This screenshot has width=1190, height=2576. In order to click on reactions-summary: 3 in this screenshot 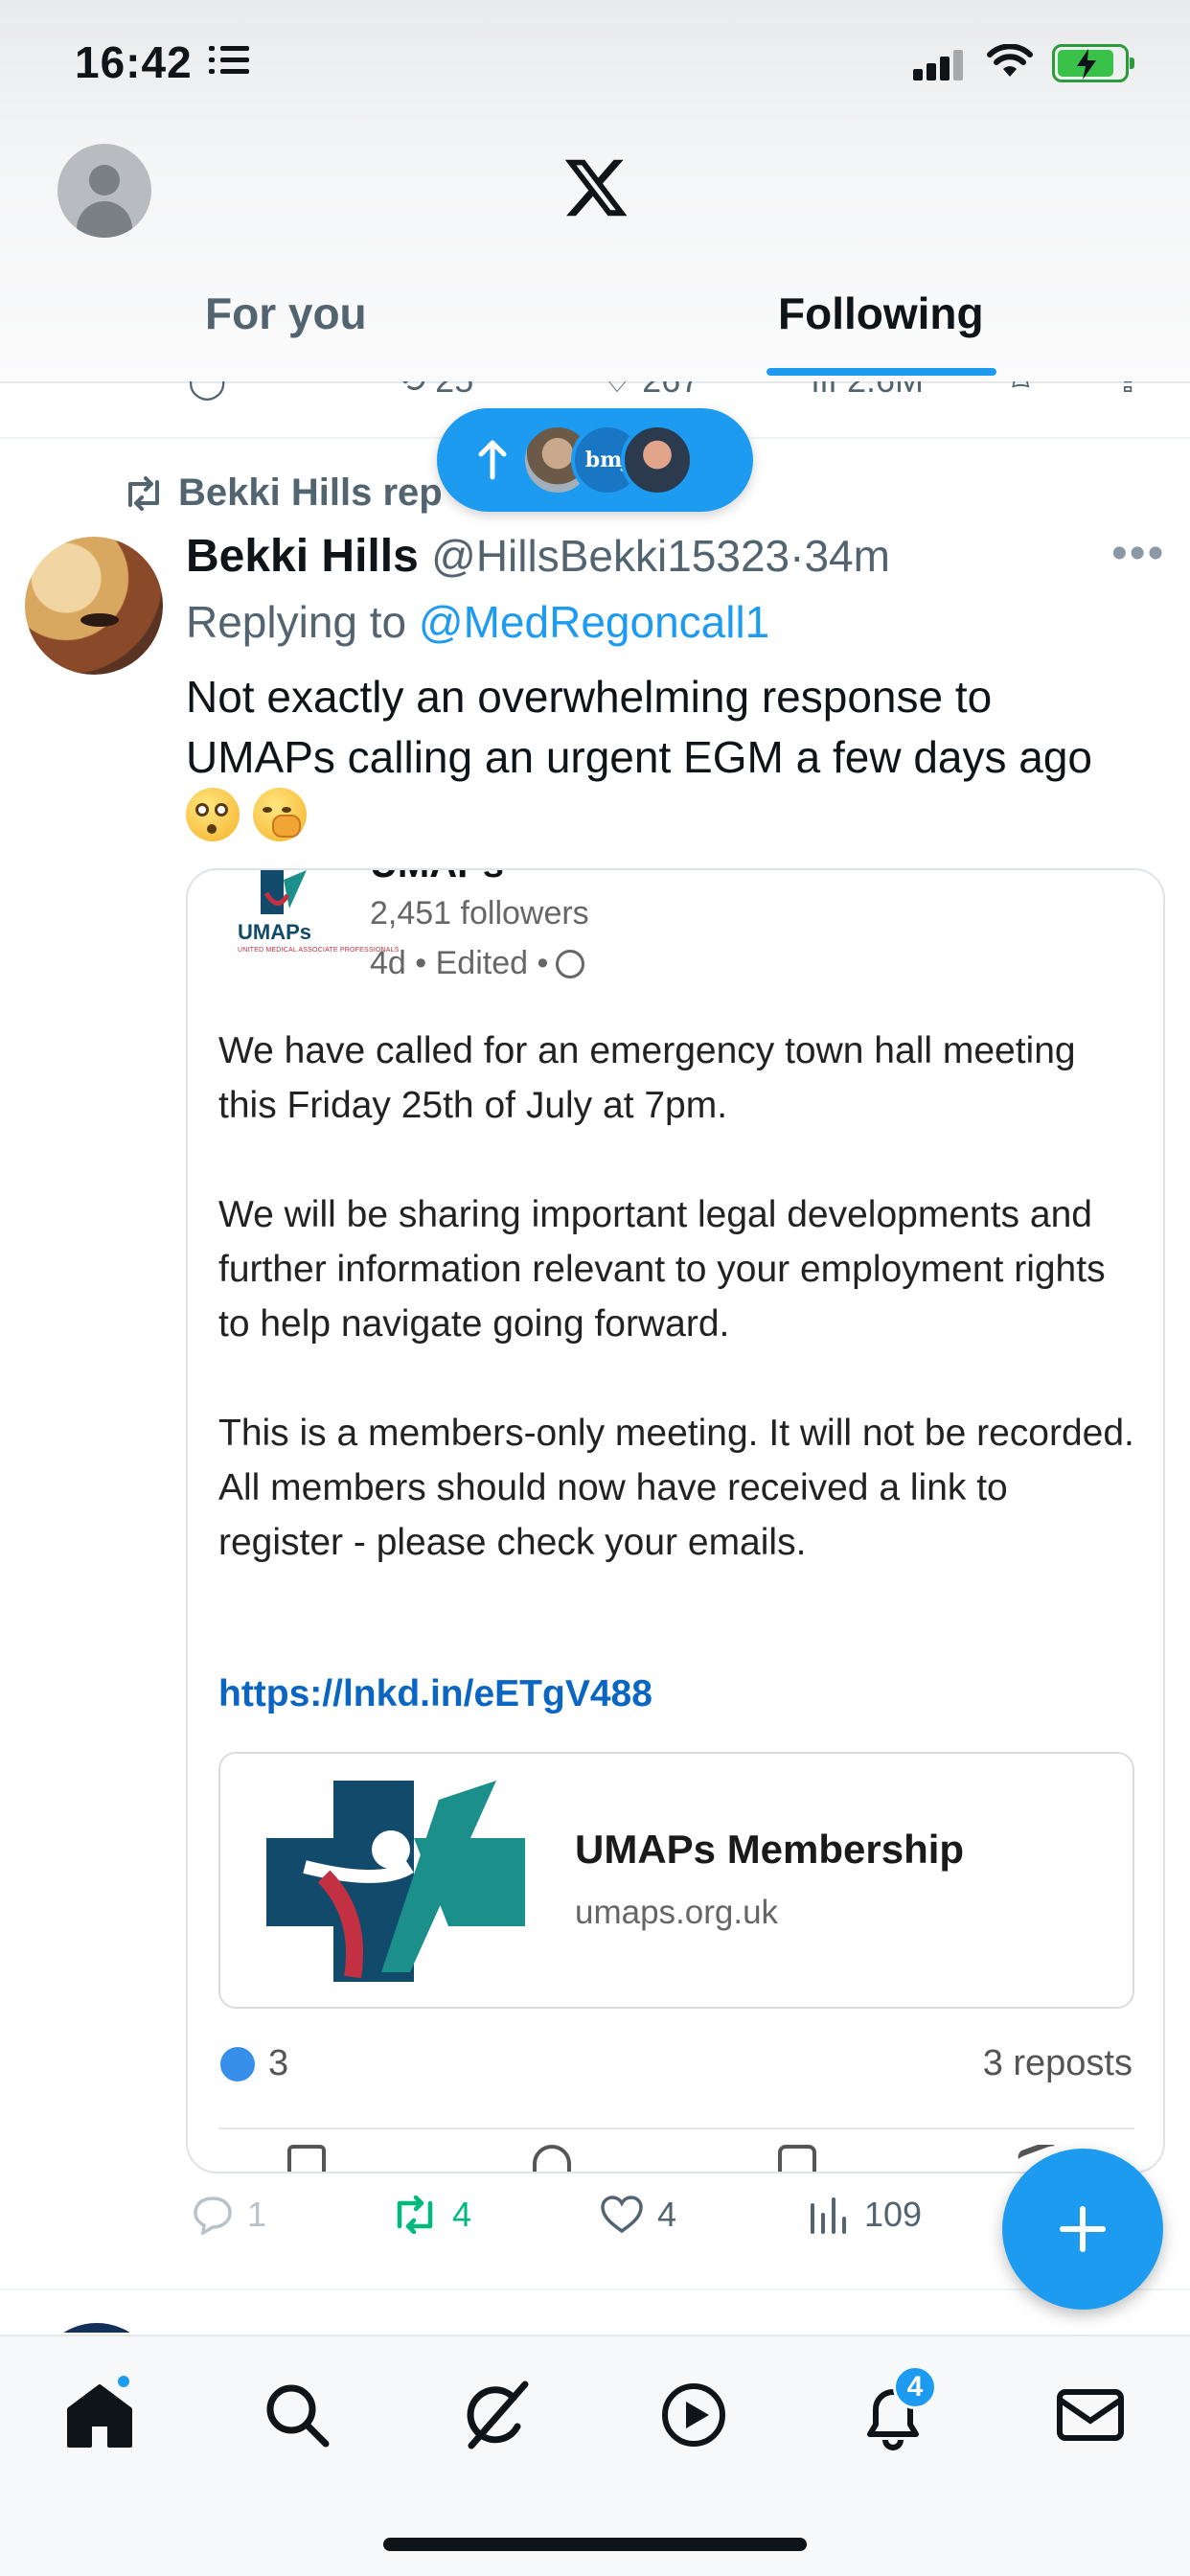, I will do `click(253, 2064)`.